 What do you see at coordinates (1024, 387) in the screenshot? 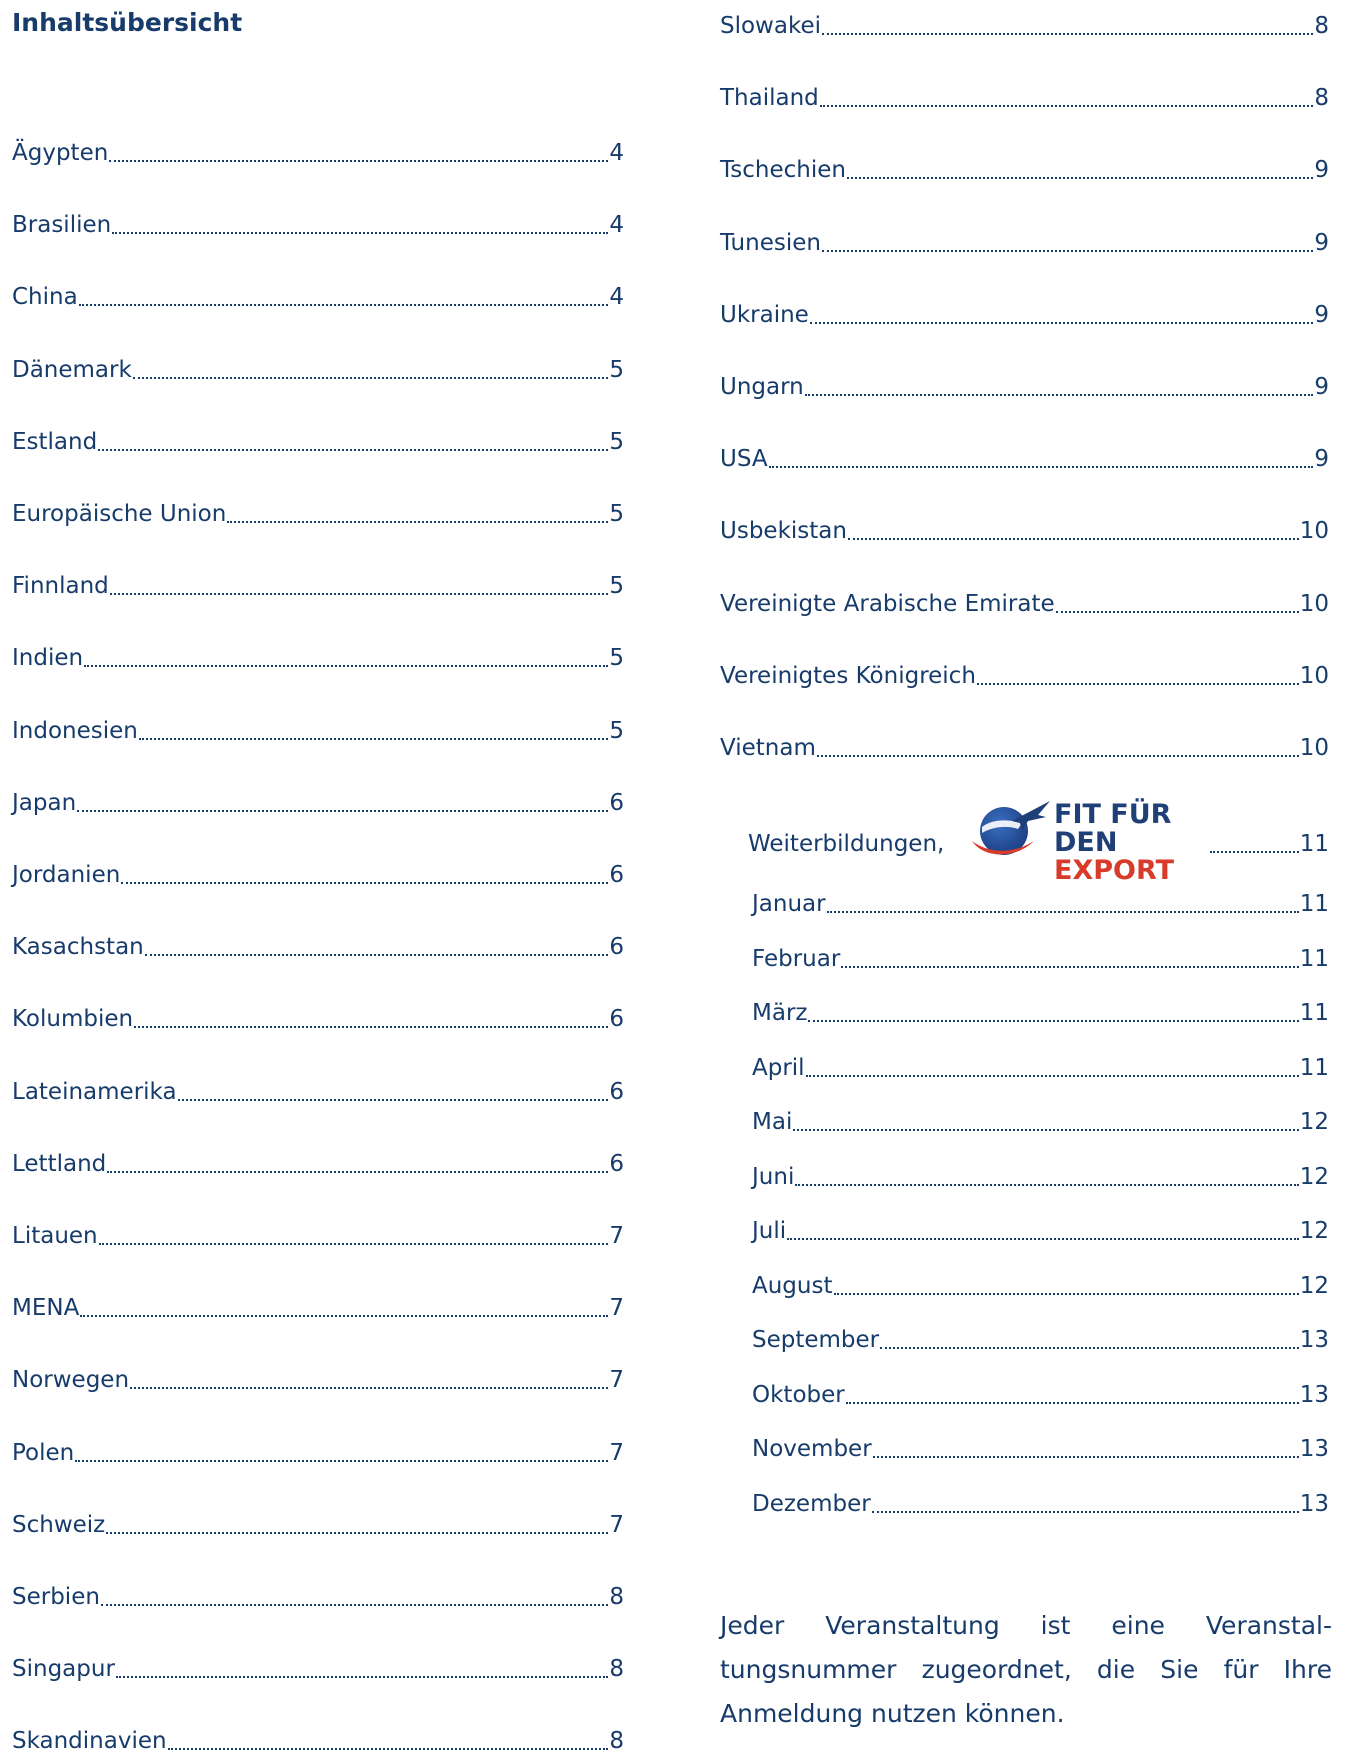
I see `toc-entry: Ungarn 9` at bounding box center [1024, 387].